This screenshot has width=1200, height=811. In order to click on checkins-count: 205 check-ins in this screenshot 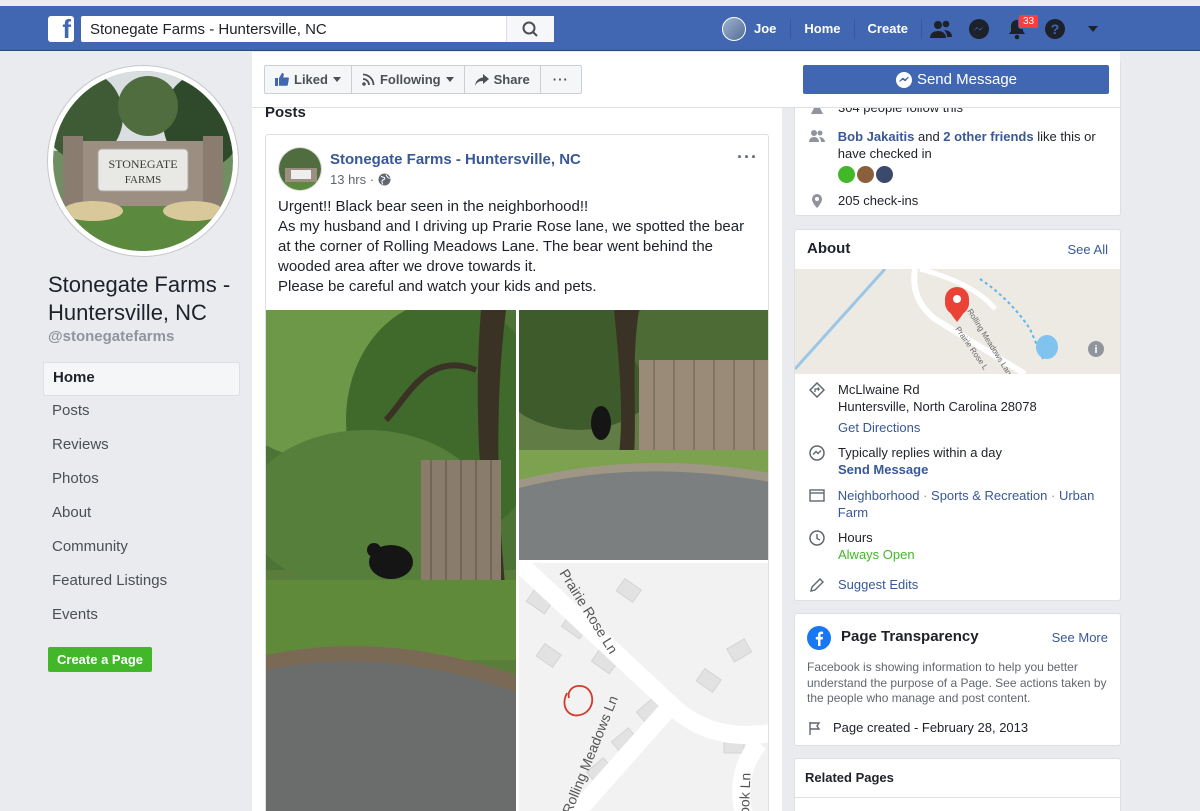, I will do `click(878, 200)`.